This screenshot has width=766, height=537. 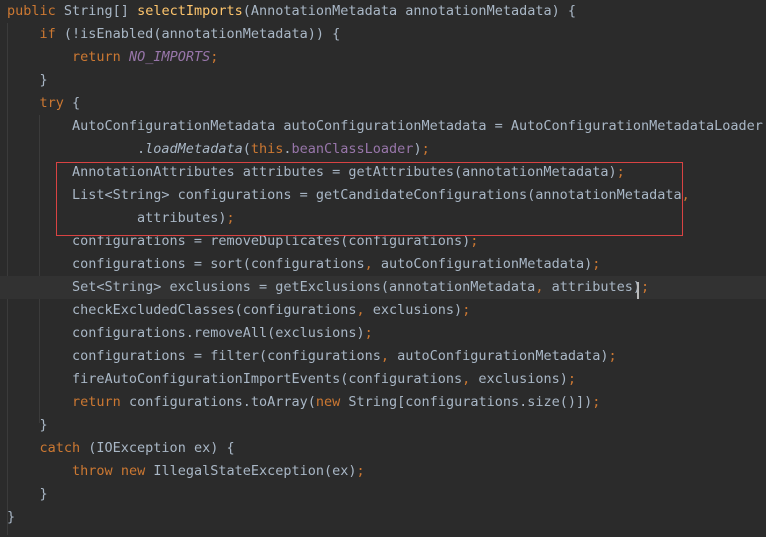 I want to click on code-token: catch, so click(x=60, y=448).